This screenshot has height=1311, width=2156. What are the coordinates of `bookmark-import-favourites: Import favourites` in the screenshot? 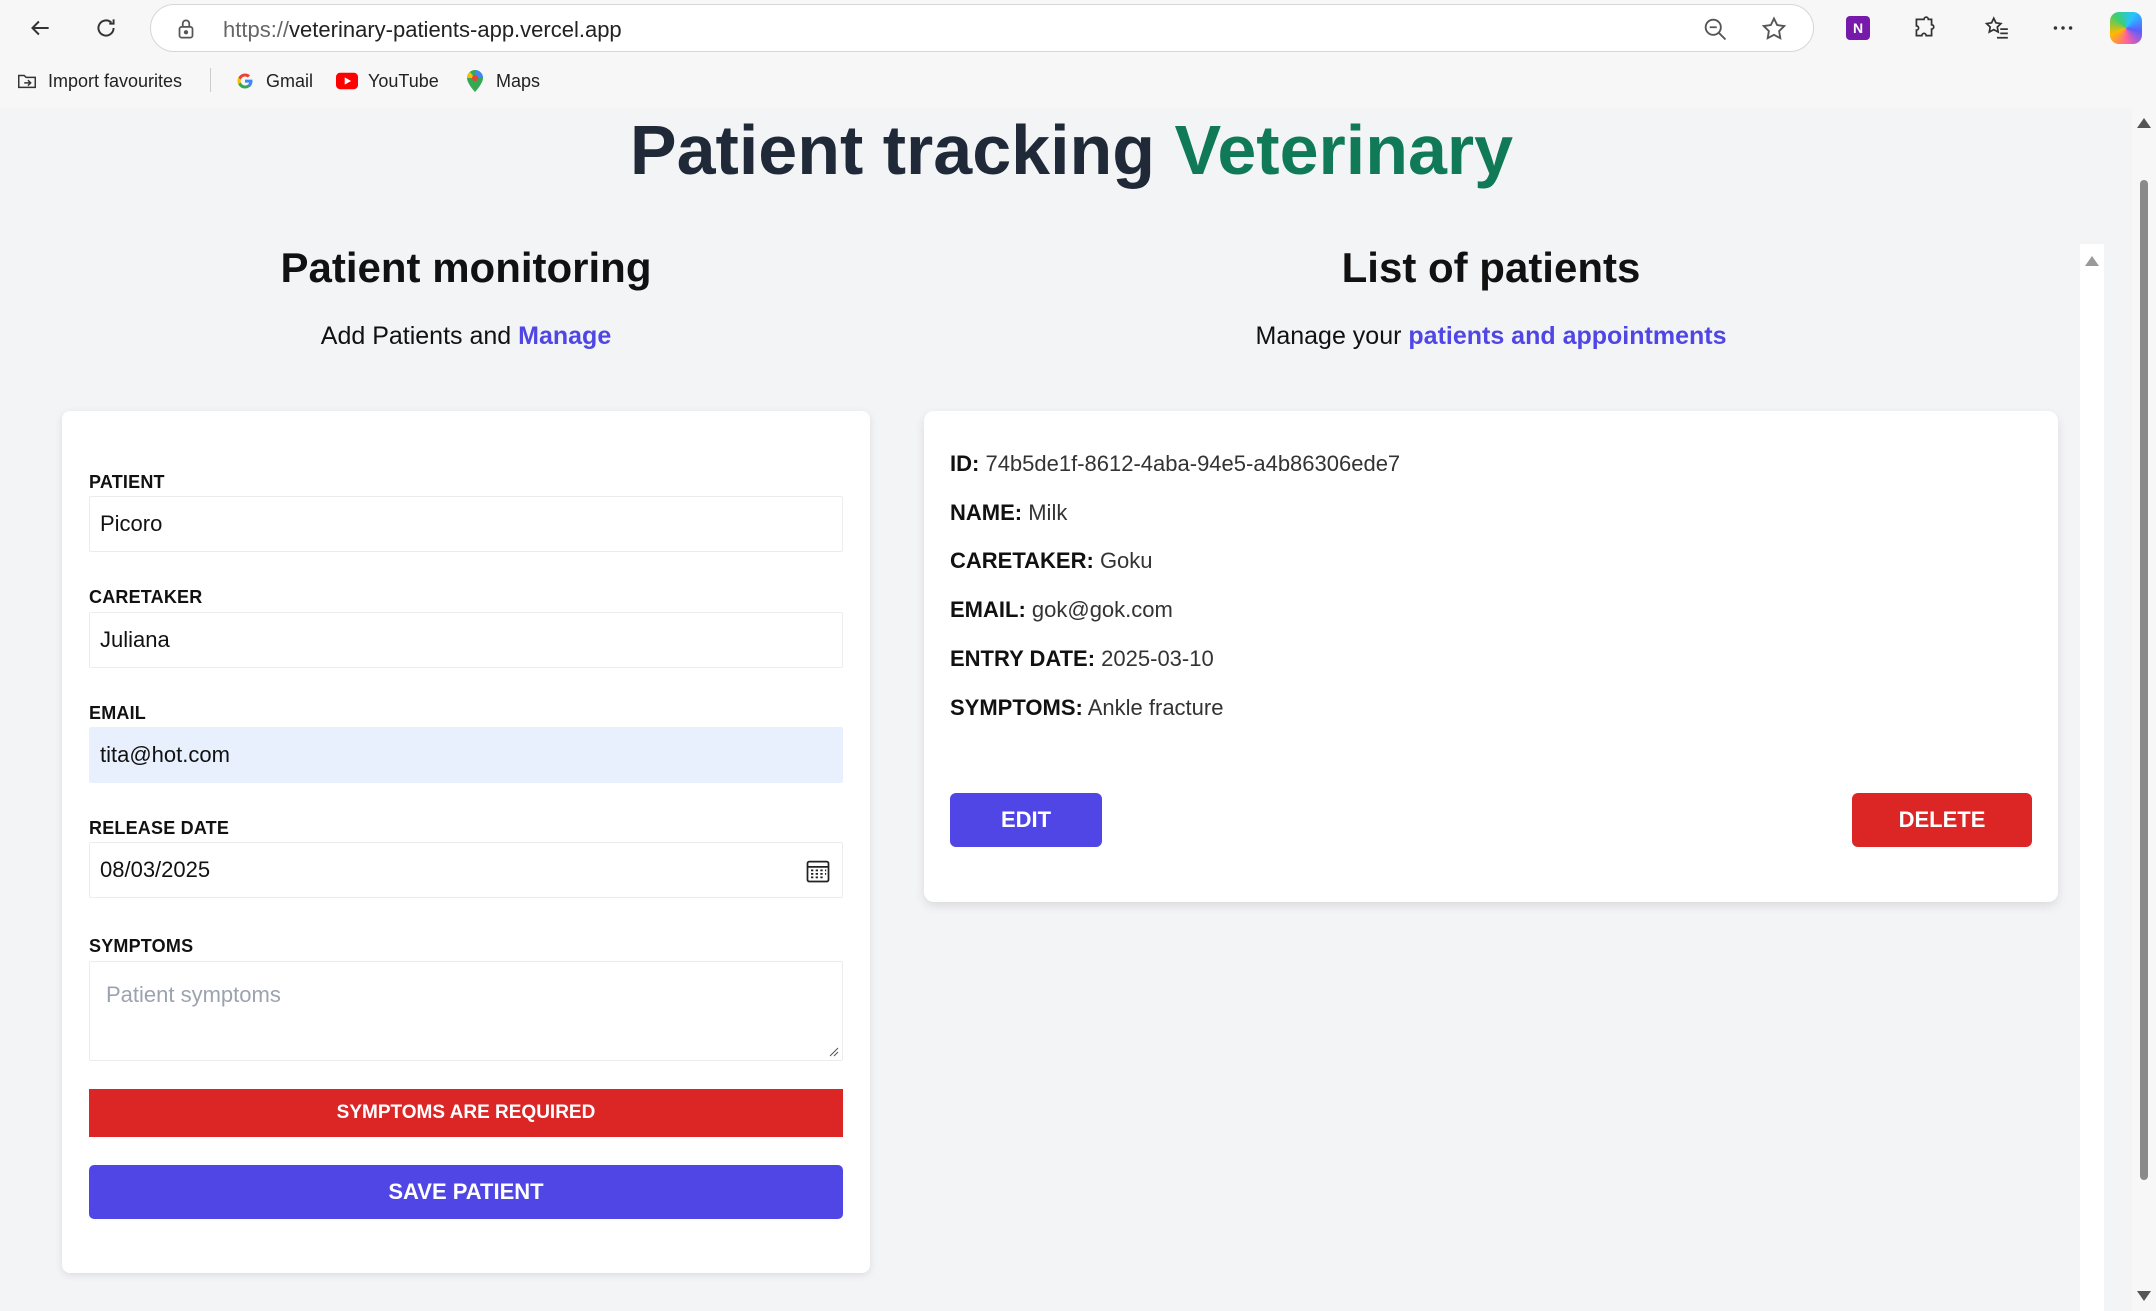 It's located at (99, 81).